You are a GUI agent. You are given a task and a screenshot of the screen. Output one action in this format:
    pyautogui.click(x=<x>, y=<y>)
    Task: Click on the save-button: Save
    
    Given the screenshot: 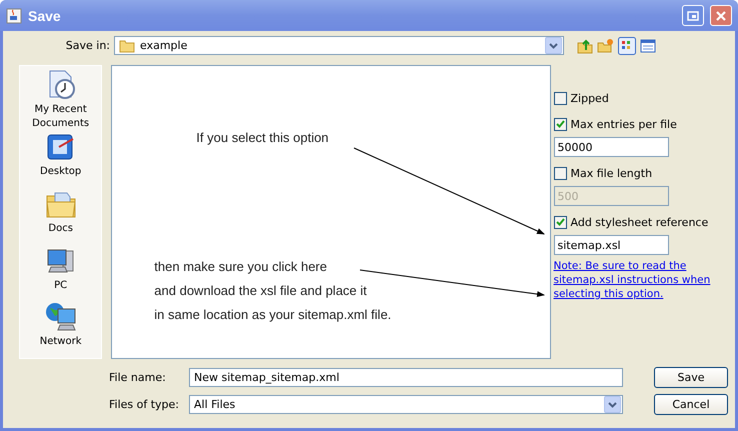 What is the action you would take?
    pyautogui.click(x=691, y=377)
    